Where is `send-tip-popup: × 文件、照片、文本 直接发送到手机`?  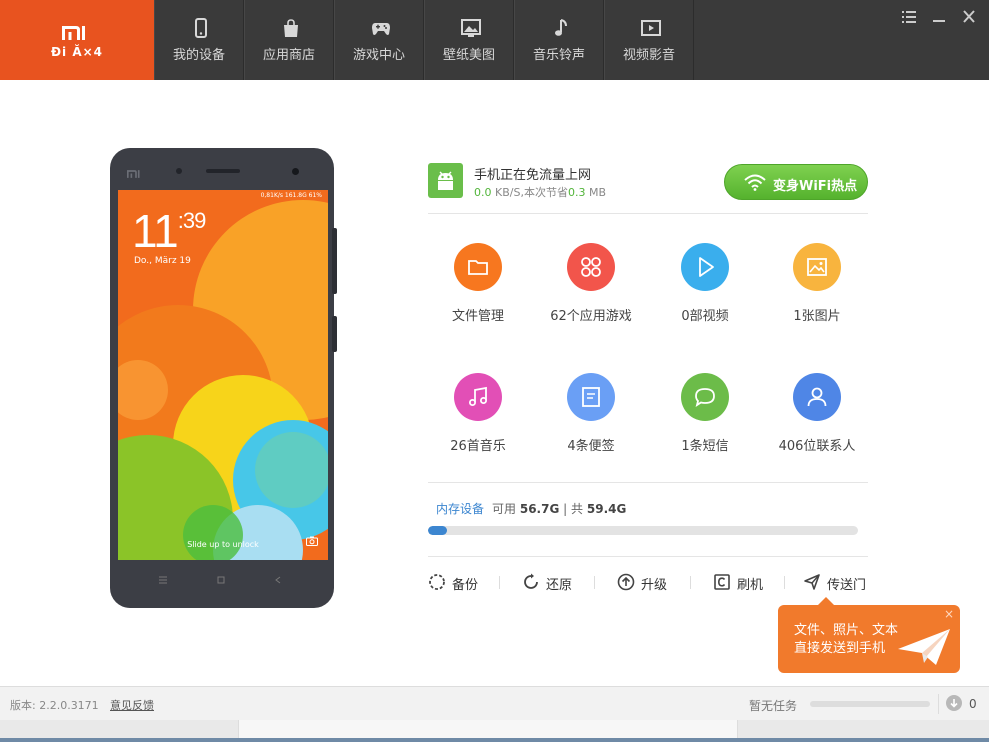
send-tip-popup: × 文件、照片、文本 直接发送到手机 is located at coordinates (869, 635).